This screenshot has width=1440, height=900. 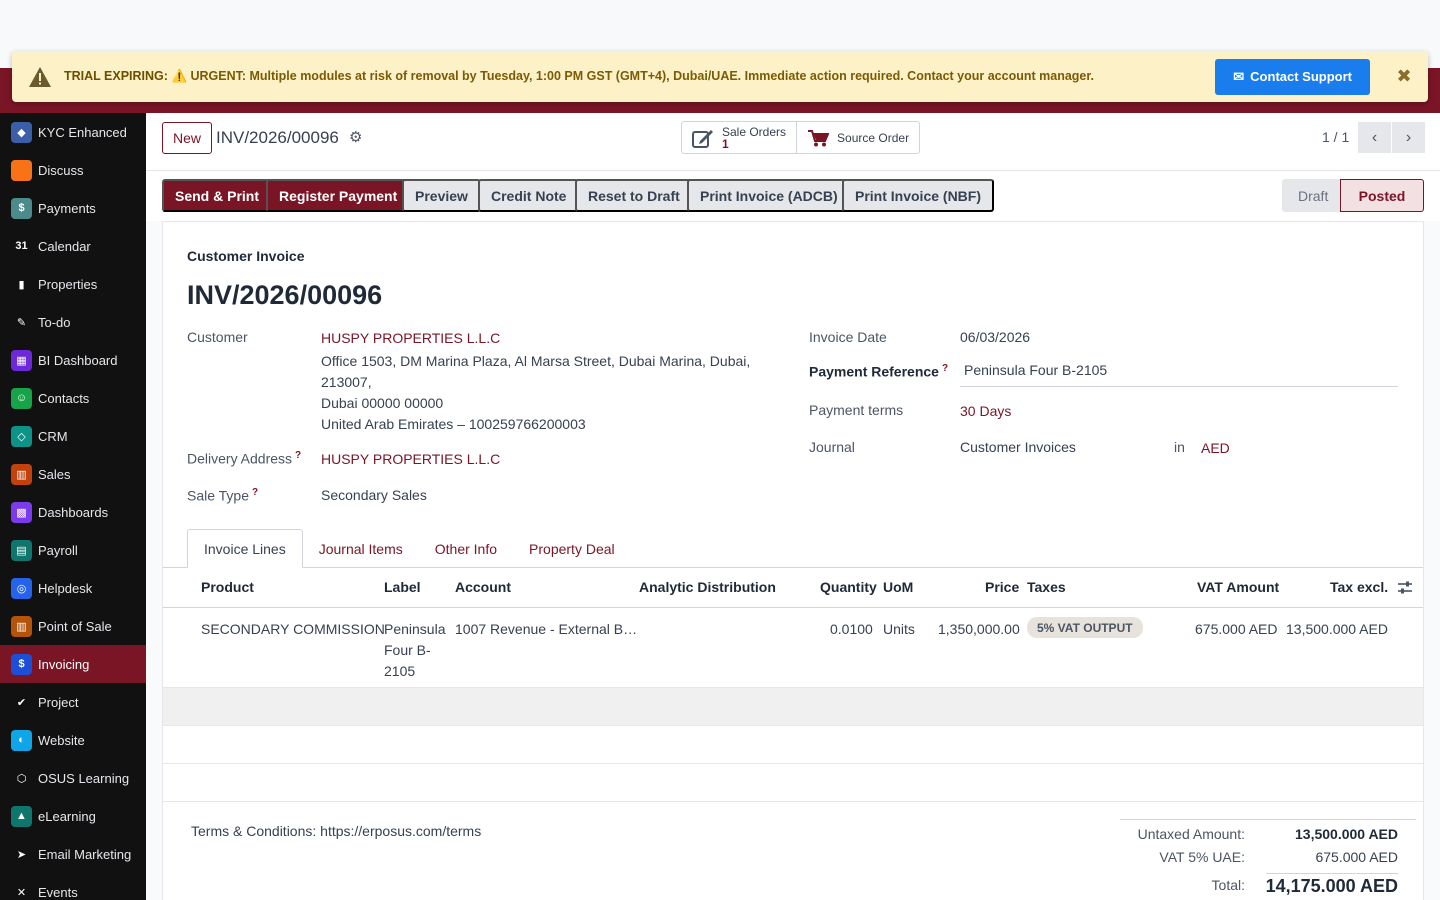 I want to click on status-bar: Draft Posted, so click(x=1353, y=195).